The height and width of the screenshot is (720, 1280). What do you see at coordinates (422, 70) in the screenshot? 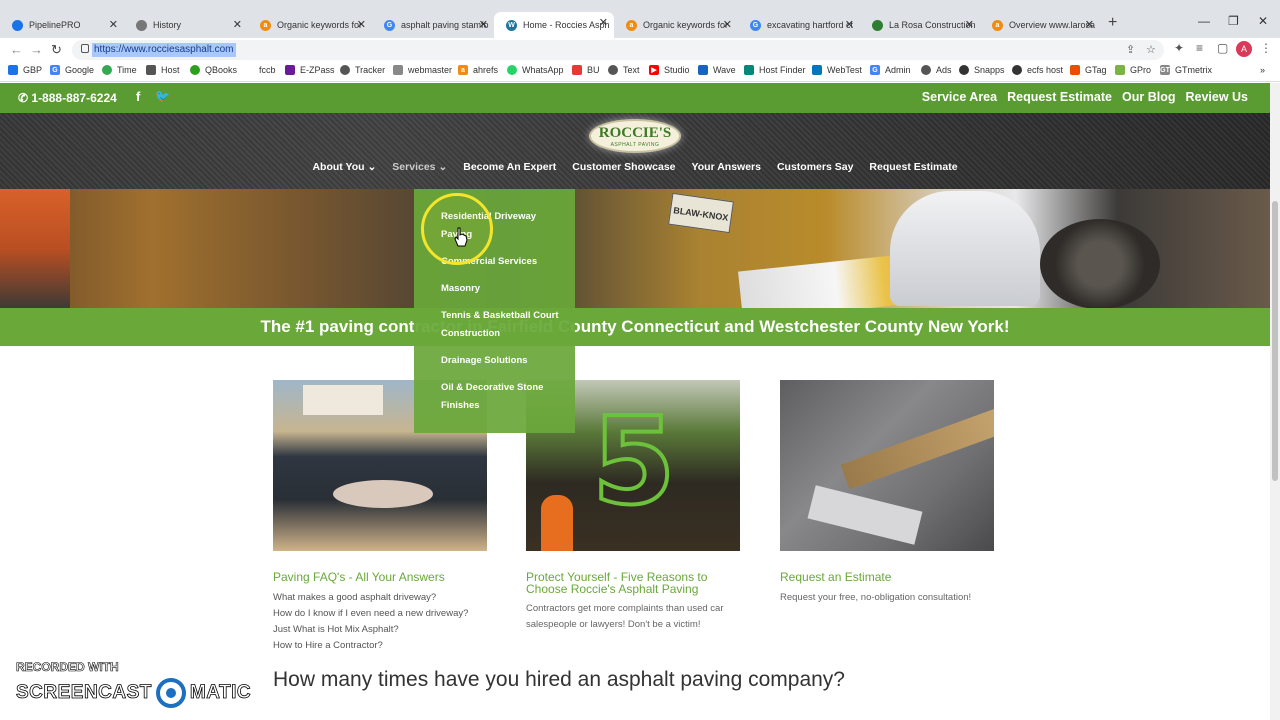
I see `bookmark-webmaster: webmaster` at bounding box center [422, 70].